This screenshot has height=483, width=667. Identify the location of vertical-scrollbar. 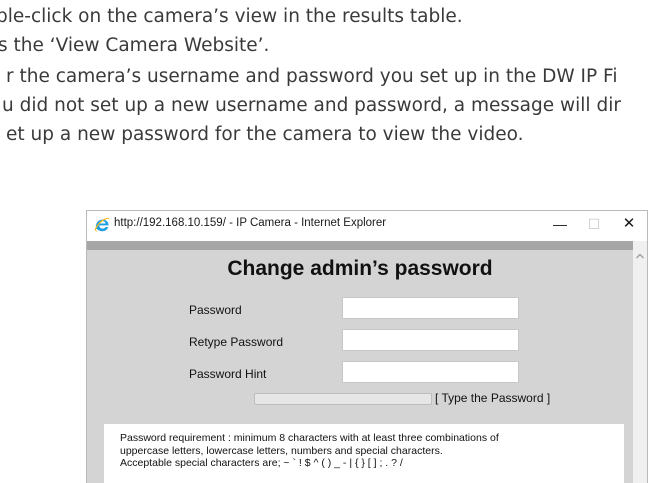
(640, 362).